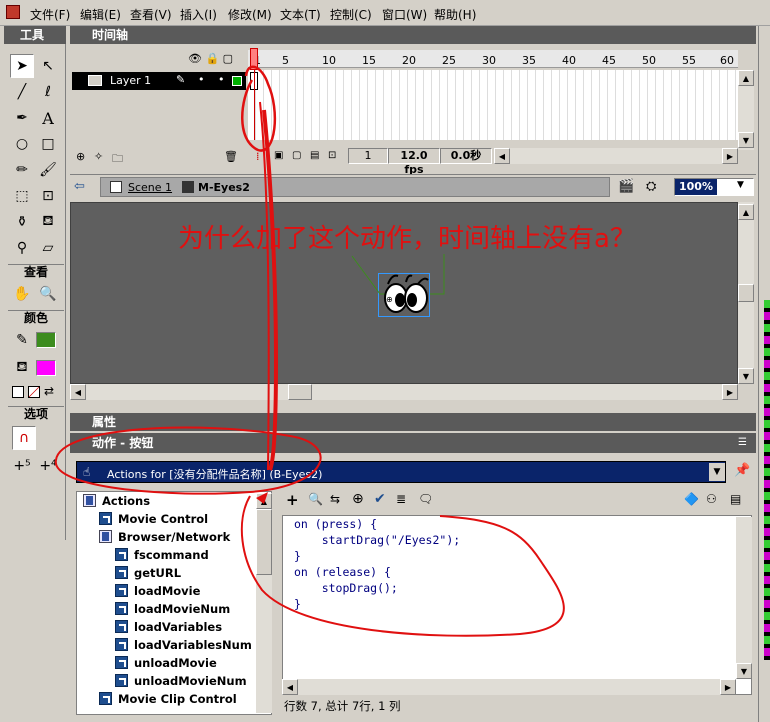 This screenshot has width=770, height=722. Describe the element at coordinates (22, 466) in the screenshot. I see `smooth-option-icon: +⁵` at that location.